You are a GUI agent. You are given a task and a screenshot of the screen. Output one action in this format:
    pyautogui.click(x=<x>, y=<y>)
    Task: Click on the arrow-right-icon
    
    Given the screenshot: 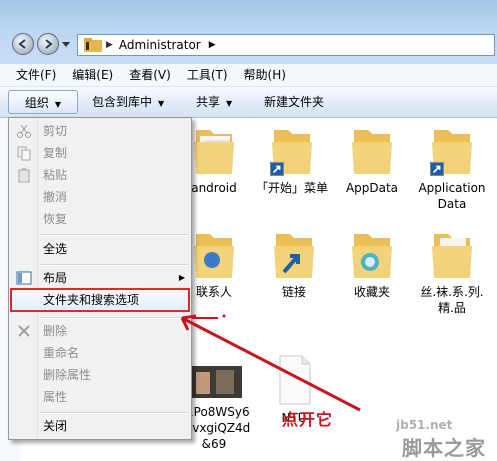 What is the action you would take?
    pyautogui.click(x=49, y=44)
    